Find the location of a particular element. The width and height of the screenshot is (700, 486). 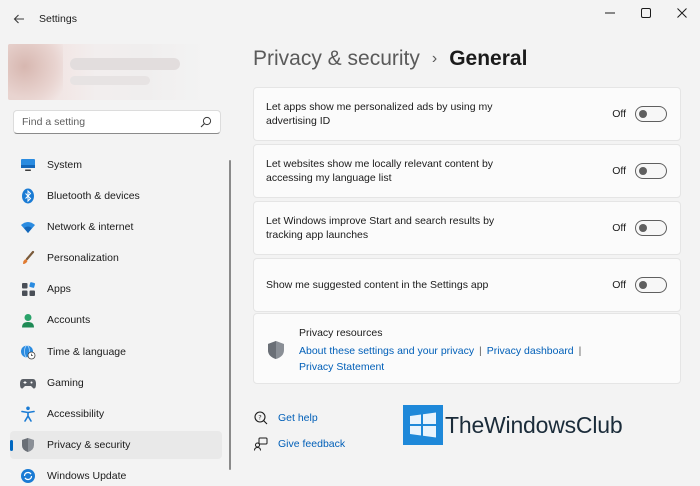

back-arrow-icon is located at coordinates (18, 19).